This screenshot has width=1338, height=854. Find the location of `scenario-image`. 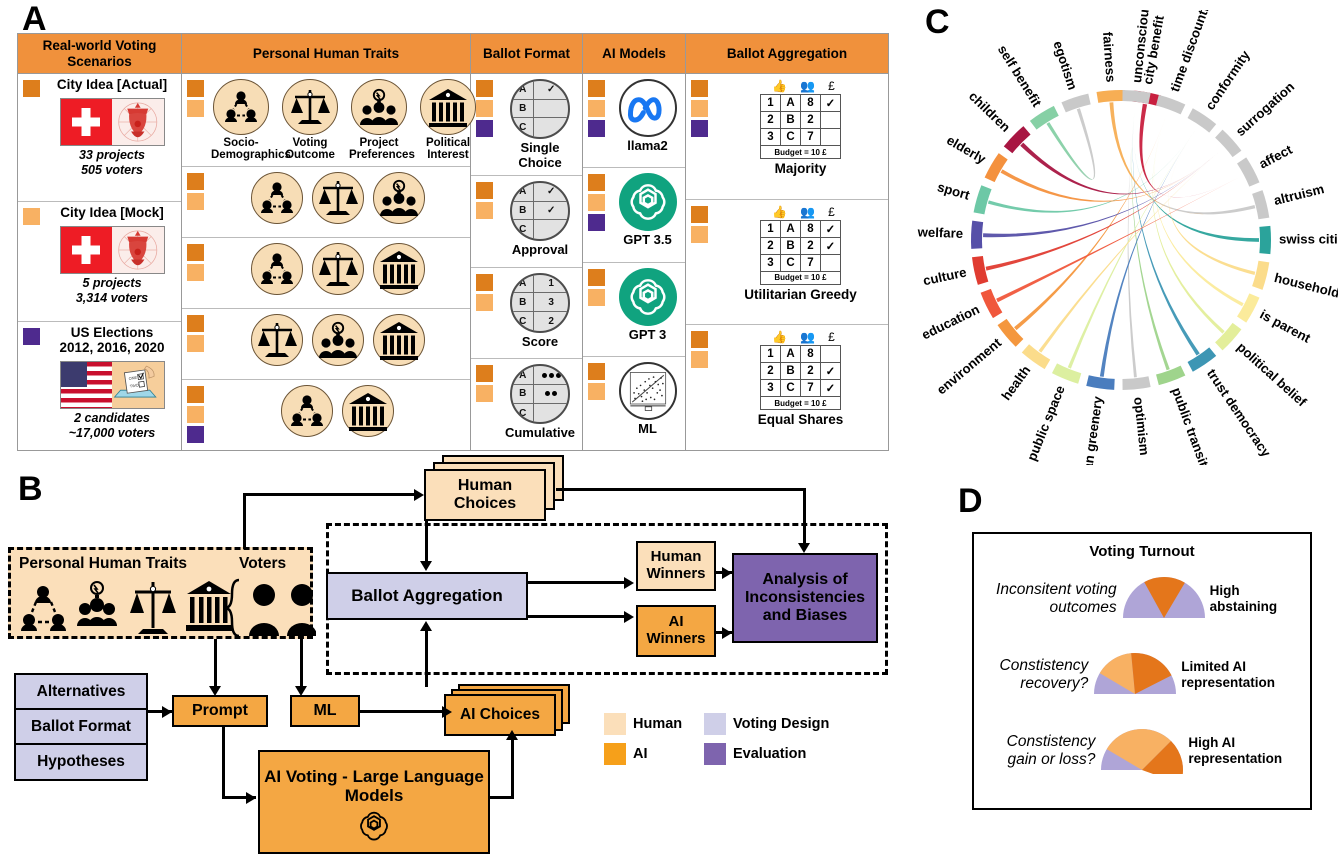

scenario-image is located at coordinates (112, 249).